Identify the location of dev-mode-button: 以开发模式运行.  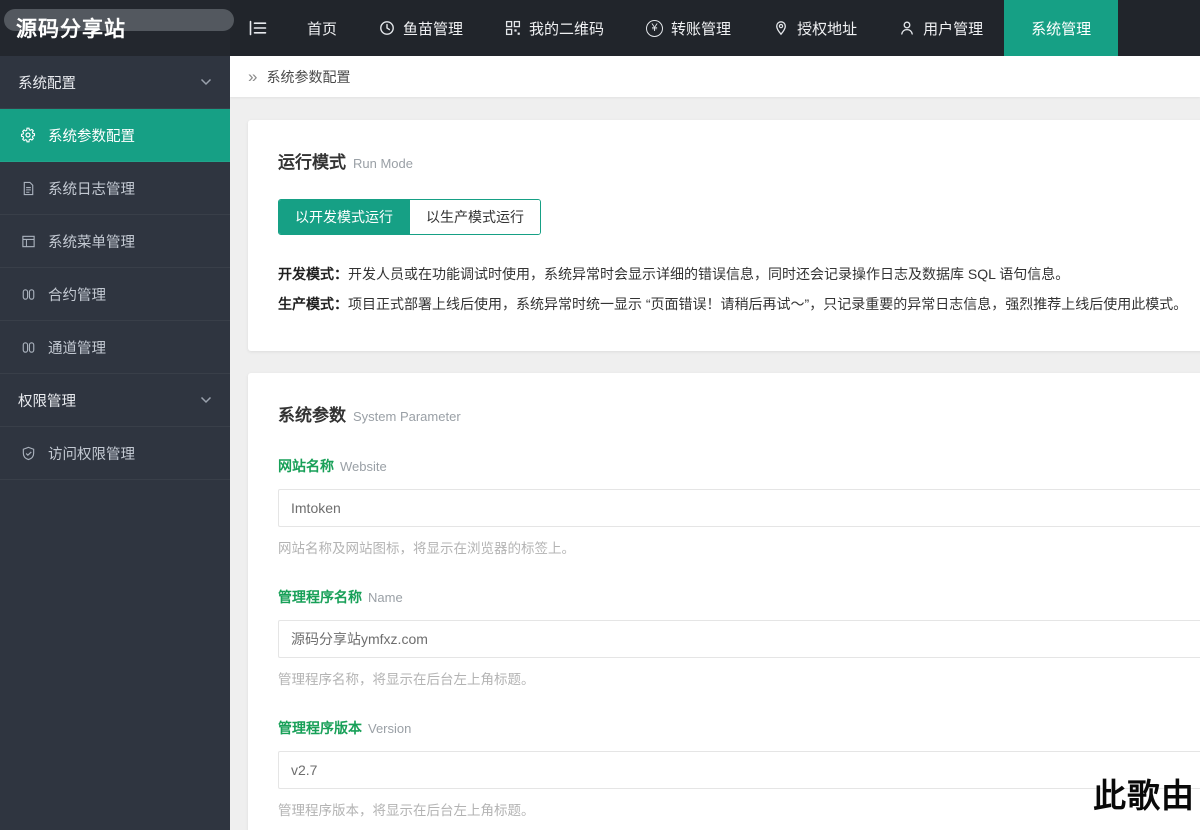
(344, 217).